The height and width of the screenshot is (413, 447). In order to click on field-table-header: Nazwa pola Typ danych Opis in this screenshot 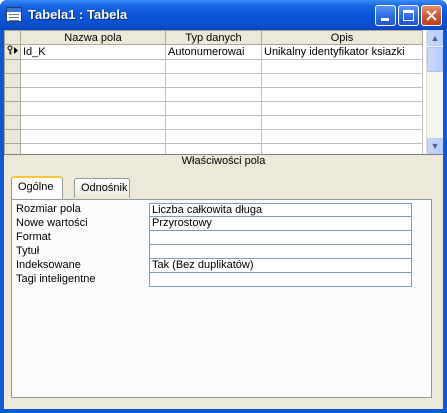, I will do `click(213, 37)`.